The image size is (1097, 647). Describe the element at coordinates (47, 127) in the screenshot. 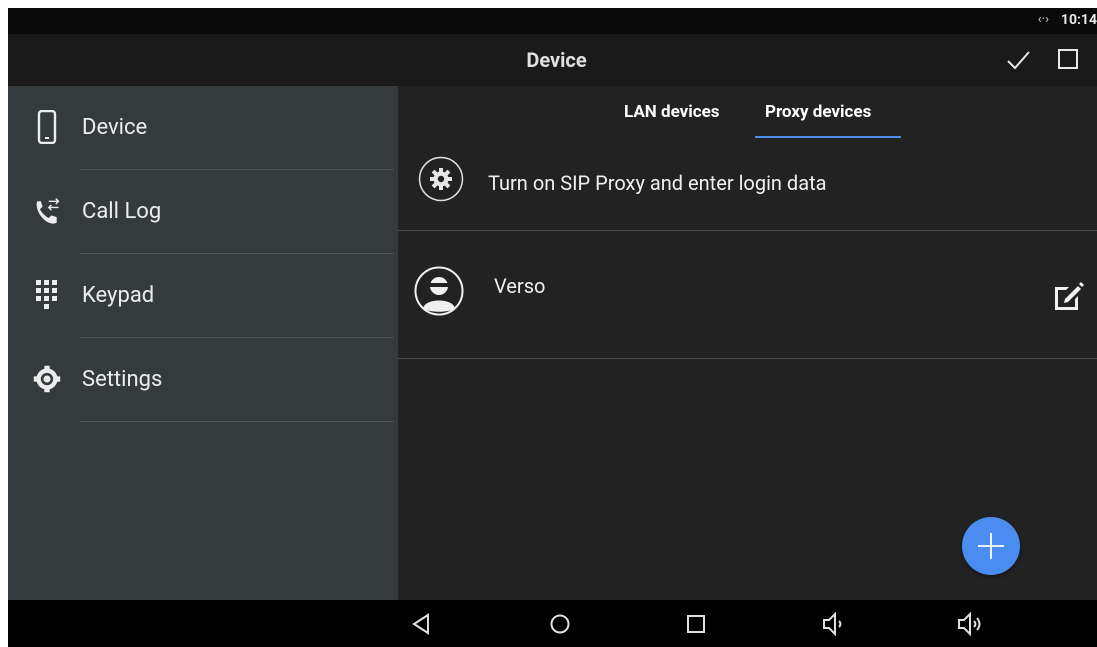

I see `phone-icon` at that location.